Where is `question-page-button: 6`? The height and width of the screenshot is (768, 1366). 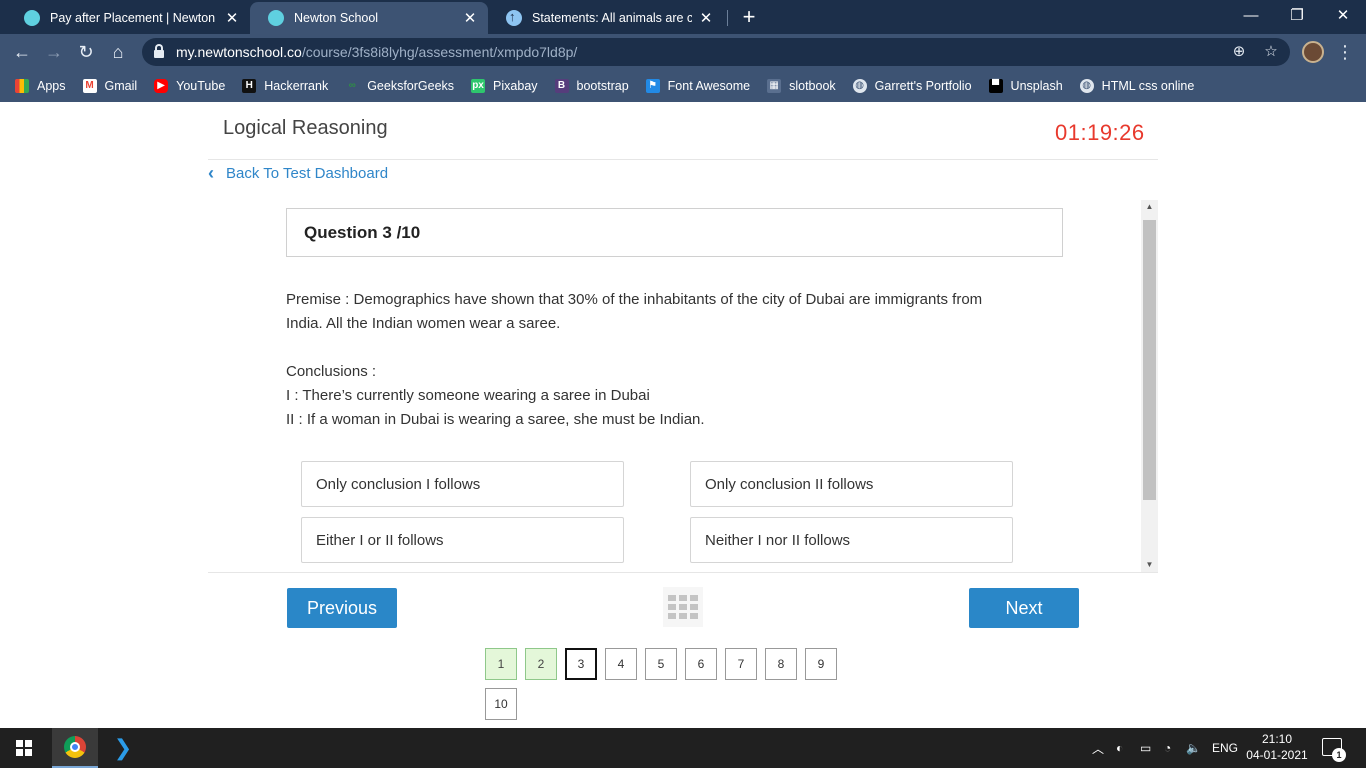
question-page-button: 6 is located at coordinates (701, 664).